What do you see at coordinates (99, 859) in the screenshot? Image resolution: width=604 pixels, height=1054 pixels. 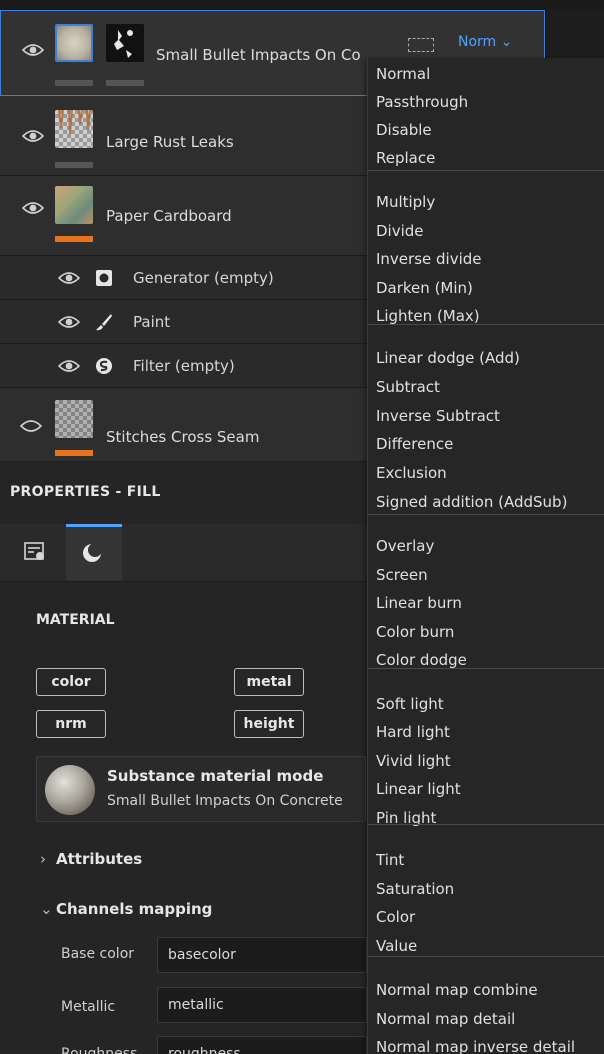 I see `attributes-label: Attributes` at bounding box center [99, 859].